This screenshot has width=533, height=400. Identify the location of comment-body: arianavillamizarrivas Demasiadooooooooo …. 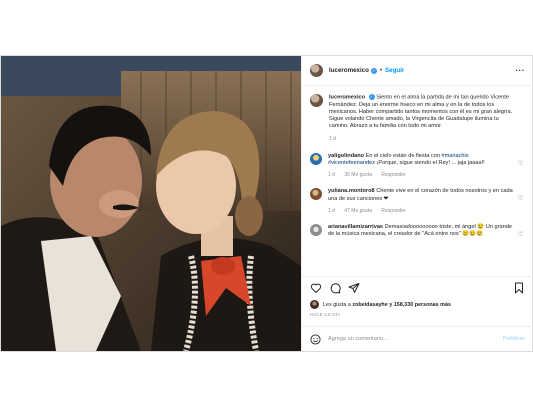
(420, 231).